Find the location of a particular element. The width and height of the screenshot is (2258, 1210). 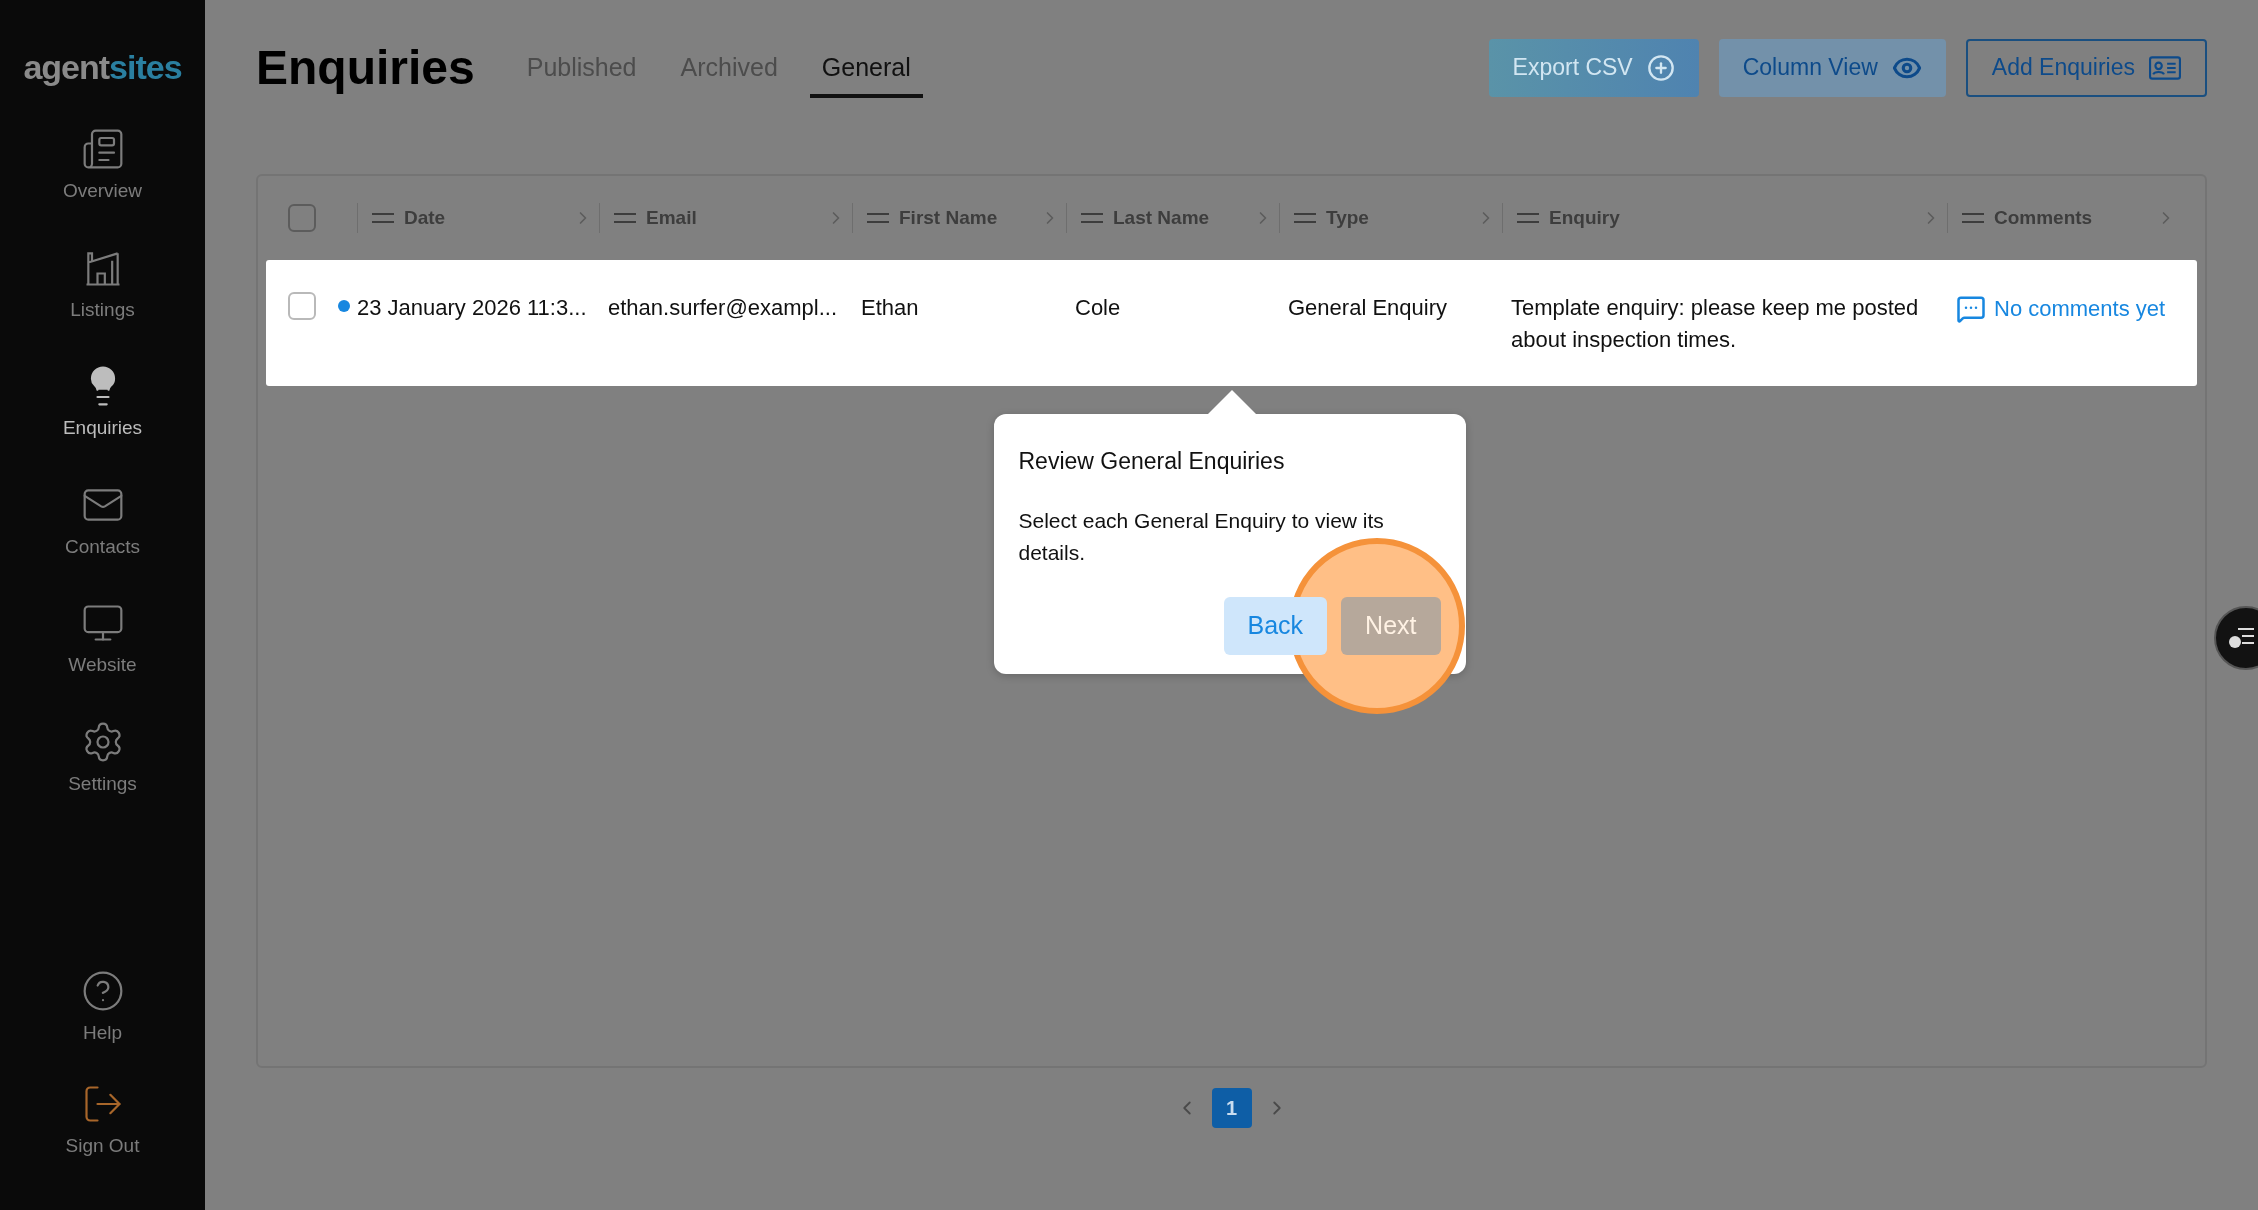

column-header: Type is located at coordinates (1396, 218).